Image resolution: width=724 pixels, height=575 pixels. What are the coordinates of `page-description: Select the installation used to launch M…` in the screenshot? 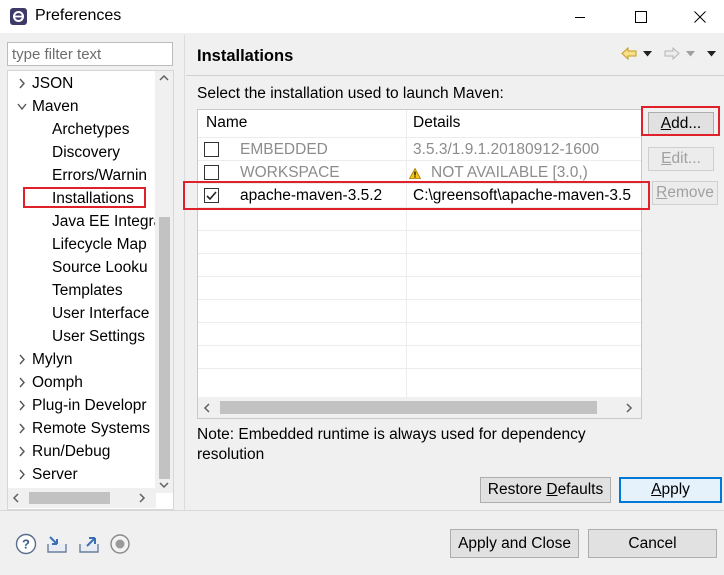 It's located at (350, 93).